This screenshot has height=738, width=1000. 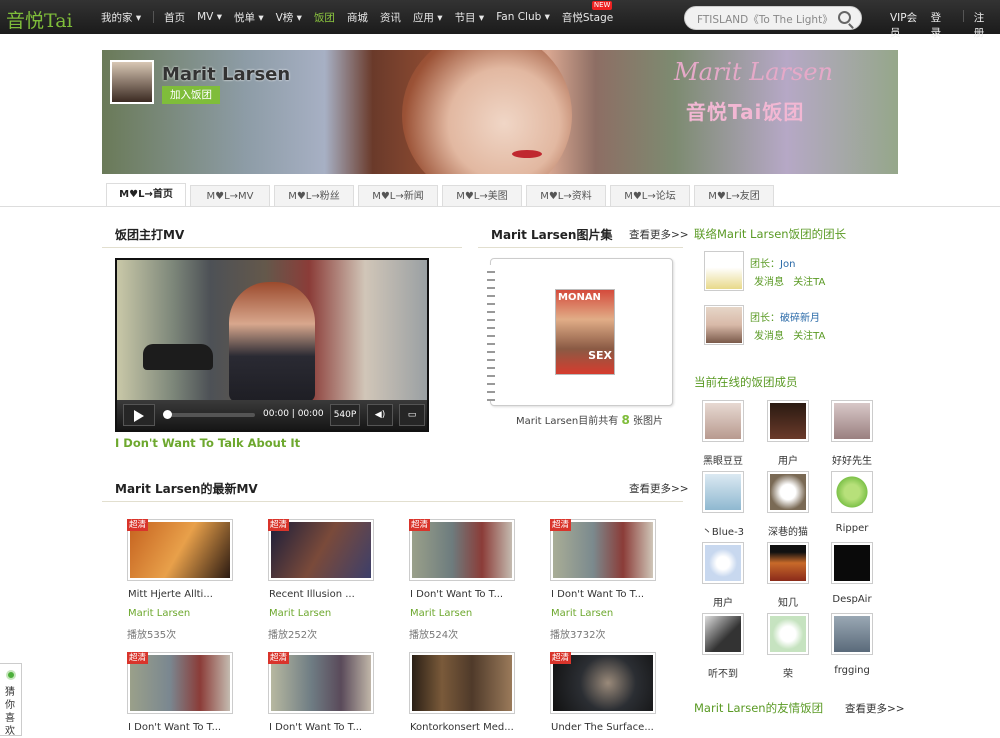 I want to click on member-card: 荣, so click(x=788, y=646).